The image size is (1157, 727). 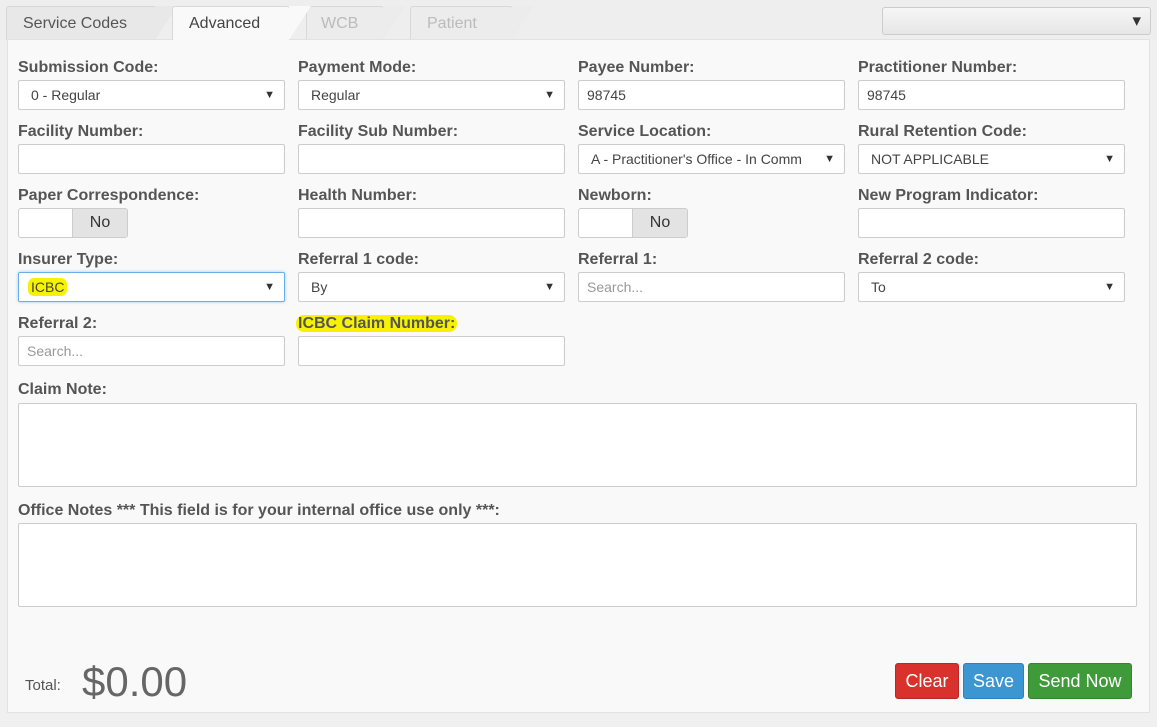 I want to click on rural-retention-code-select: NOT APPLICABLE ▼, so click(x=991, y=159).